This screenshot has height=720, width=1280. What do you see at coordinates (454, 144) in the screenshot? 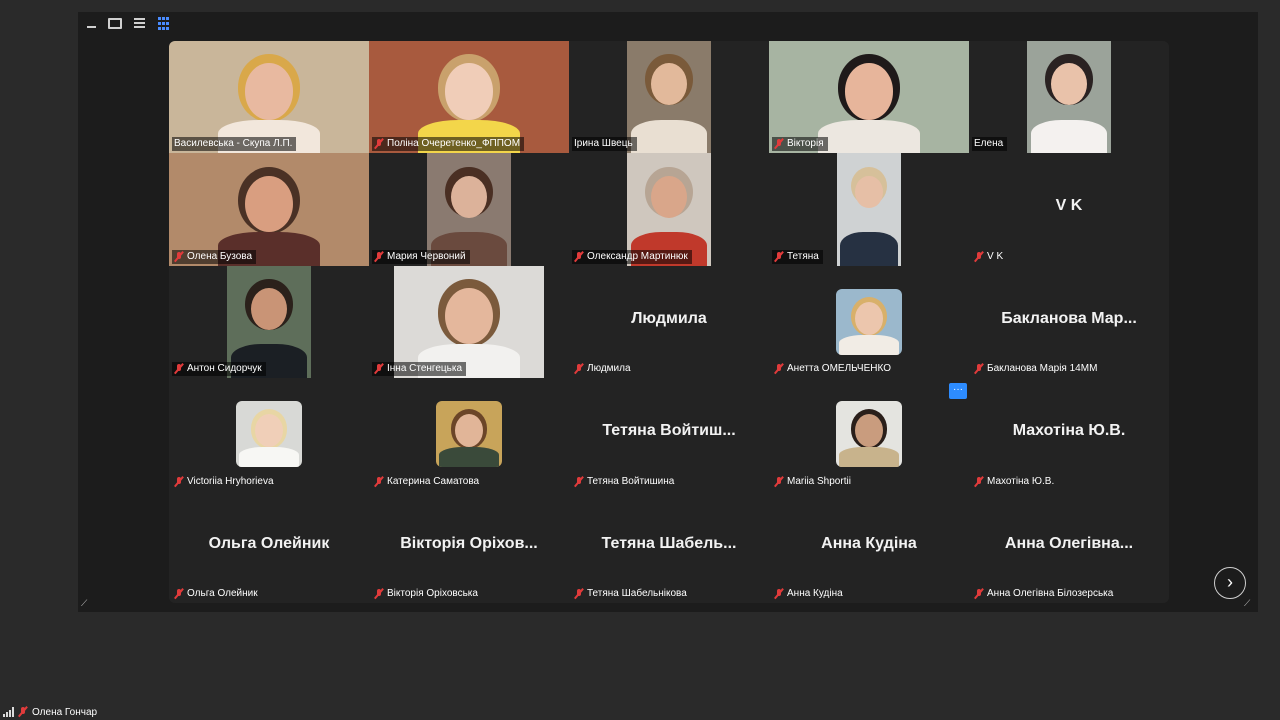
I see `participant-name: Поліна Очеретенко_ФППОМ` at bounding box center [454, 144].